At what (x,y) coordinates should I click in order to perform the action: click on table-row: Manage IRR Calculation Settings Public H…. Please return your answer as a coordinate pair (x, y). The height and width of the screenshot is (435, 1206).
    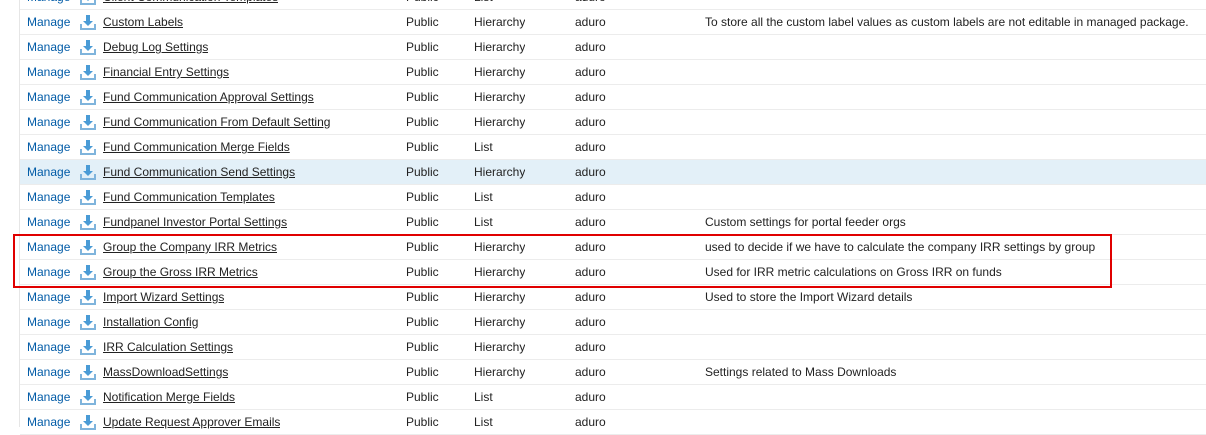
    Looking at the image, I should click on (613, 347).